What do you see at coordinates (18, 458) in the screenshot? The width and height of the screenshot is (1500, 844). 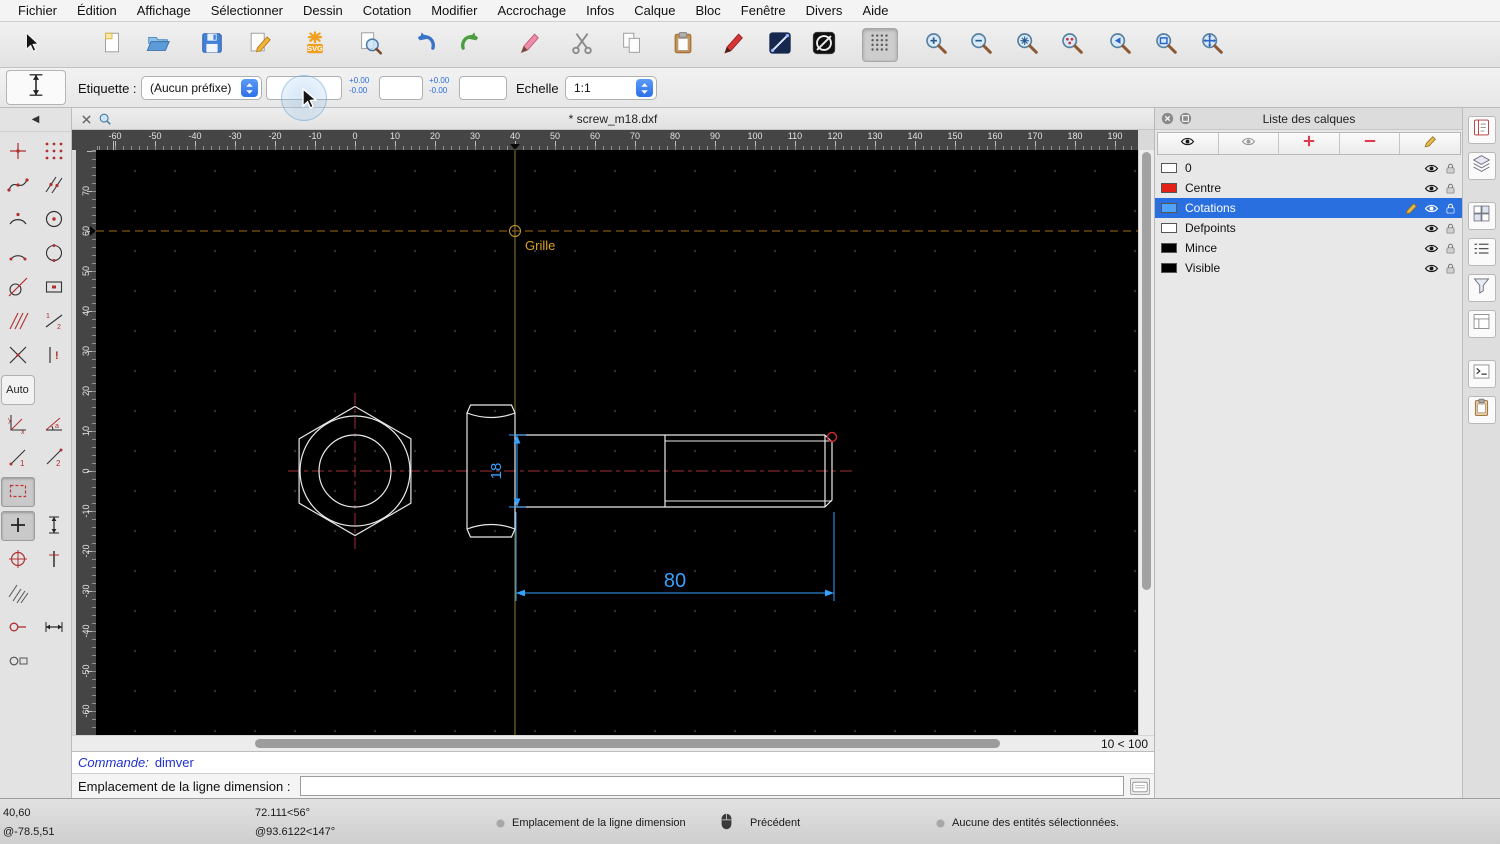 I see `dim-first-button: 1` at bounding box center [18, 458].